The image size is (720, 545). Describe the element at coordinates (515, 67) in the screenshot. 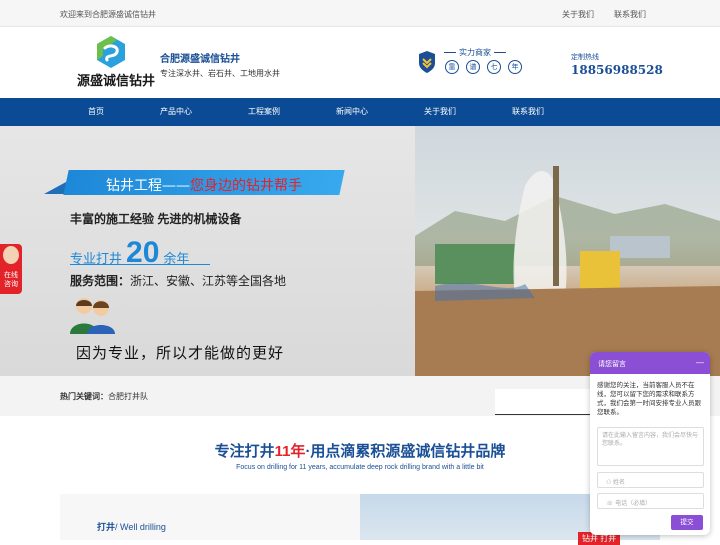

I see `badge-char: 年` at that location.